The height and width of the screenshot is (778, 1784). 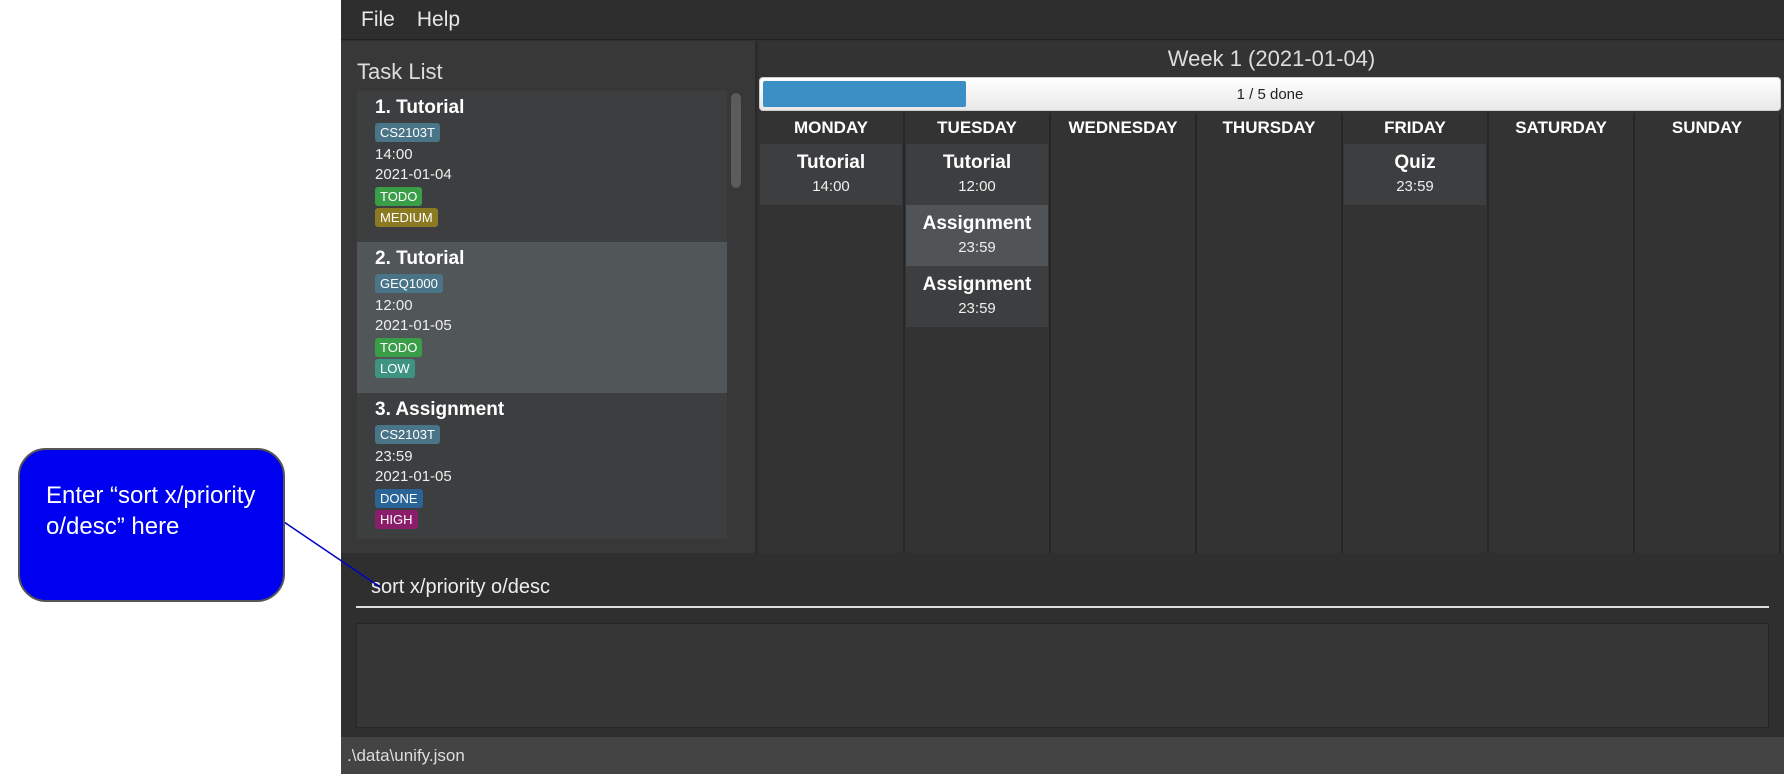 What do you see at coordinates (151, 525) in the screenshot?
I see `callout-annotation: Enter “sort x/priority o/desc” here` at bounding box center [151, 525].